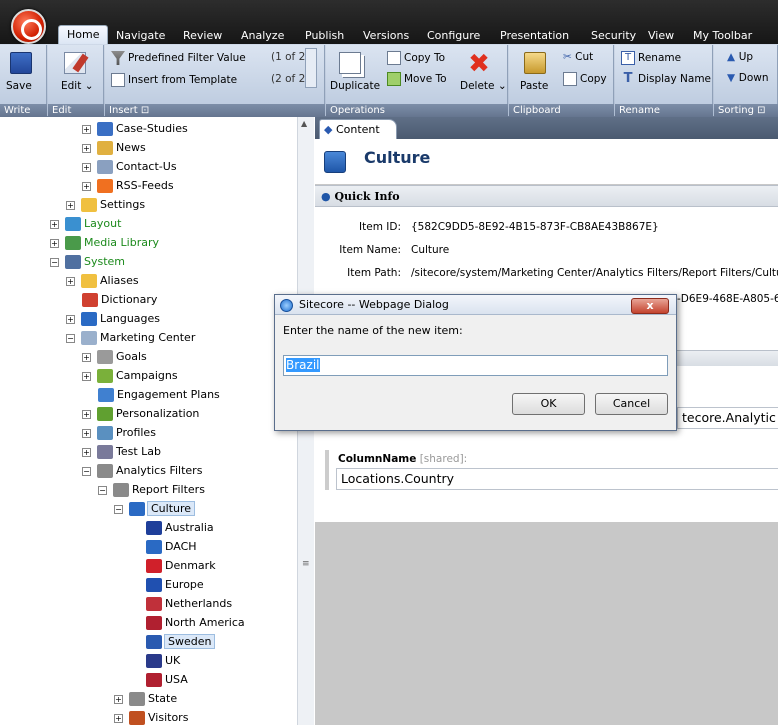  I want to click on tree-node: Sweden, so click(148, 641).